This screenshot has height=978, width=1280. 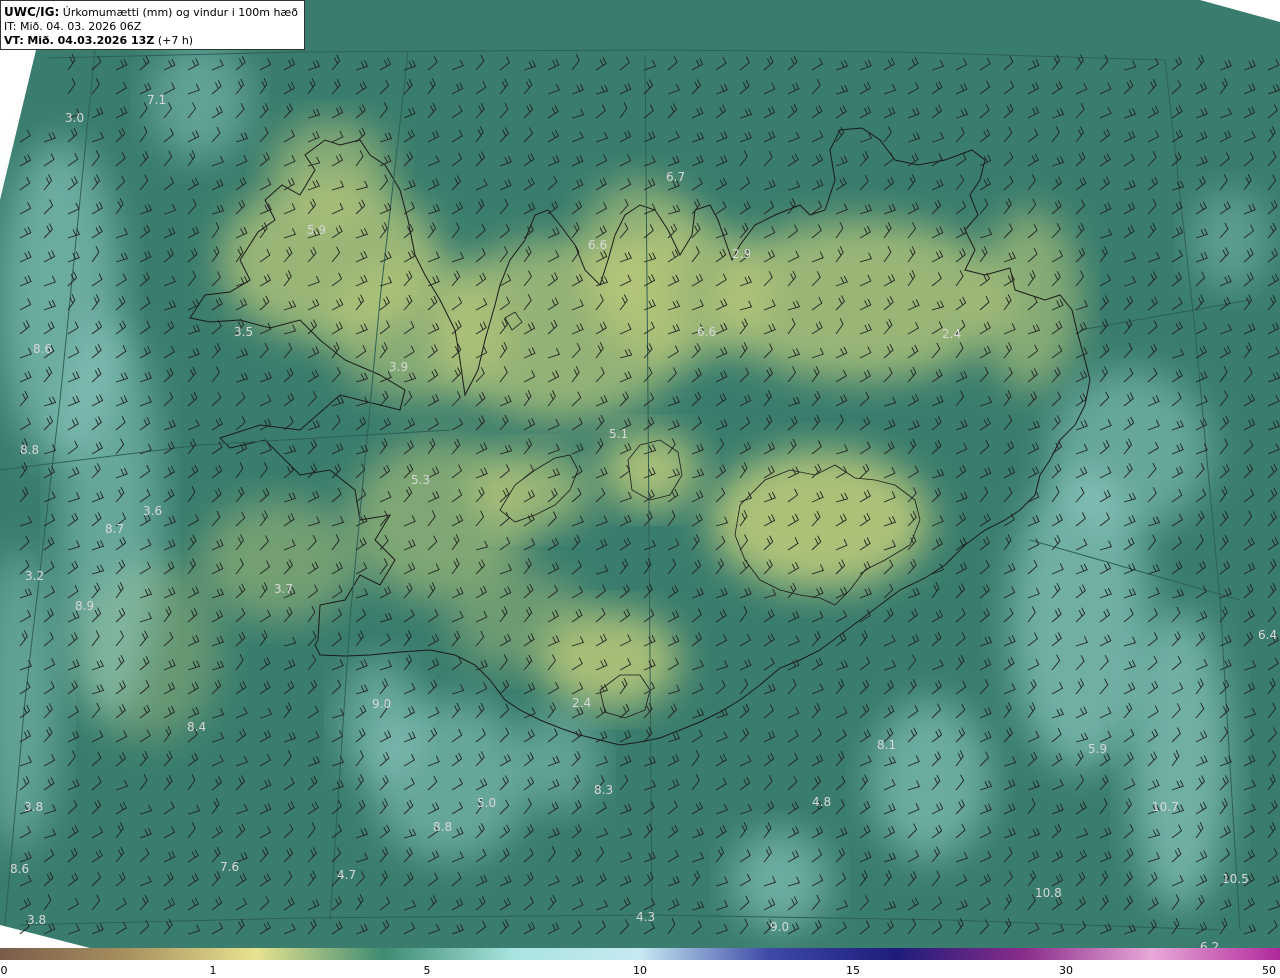 I want to click on colorbar-tick: 30, so click(x=1066, y=970).